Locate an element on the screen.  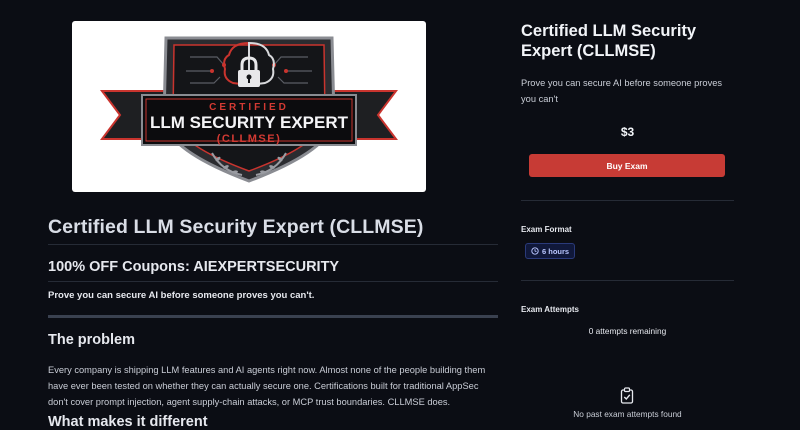
duration-badge: 6 hours is located at coordinates (550, 251).